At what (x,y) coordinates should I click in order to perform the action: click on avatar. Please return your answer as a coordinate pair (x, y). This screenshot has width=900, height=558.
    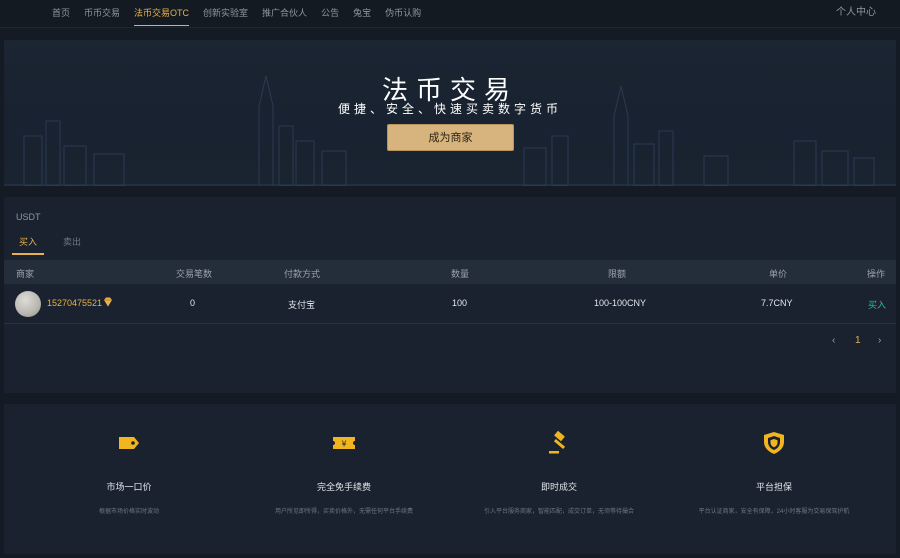
    Looking at the image, I should click on (28, 304).